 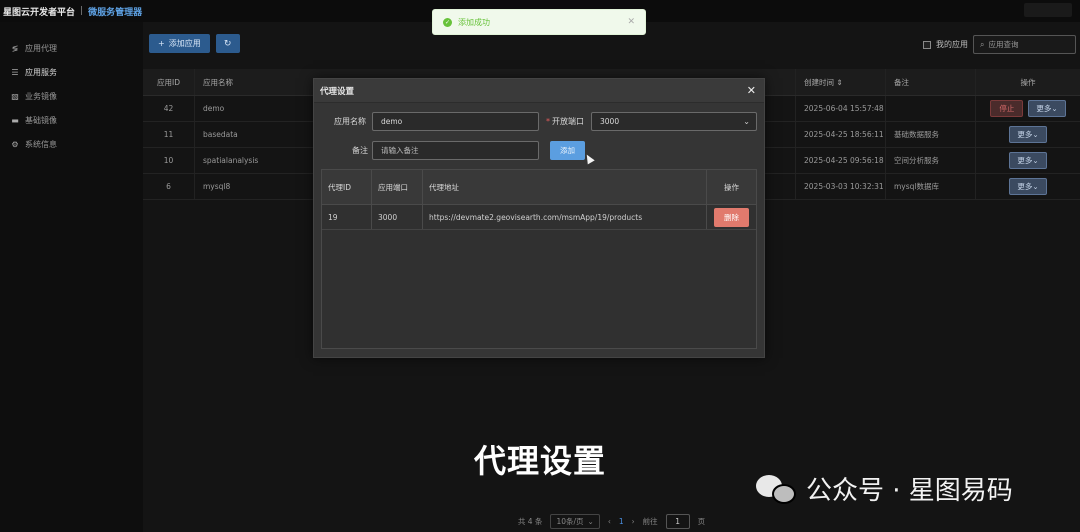 I want to click on open-port-value: 3000, so click(x=610, y=121).